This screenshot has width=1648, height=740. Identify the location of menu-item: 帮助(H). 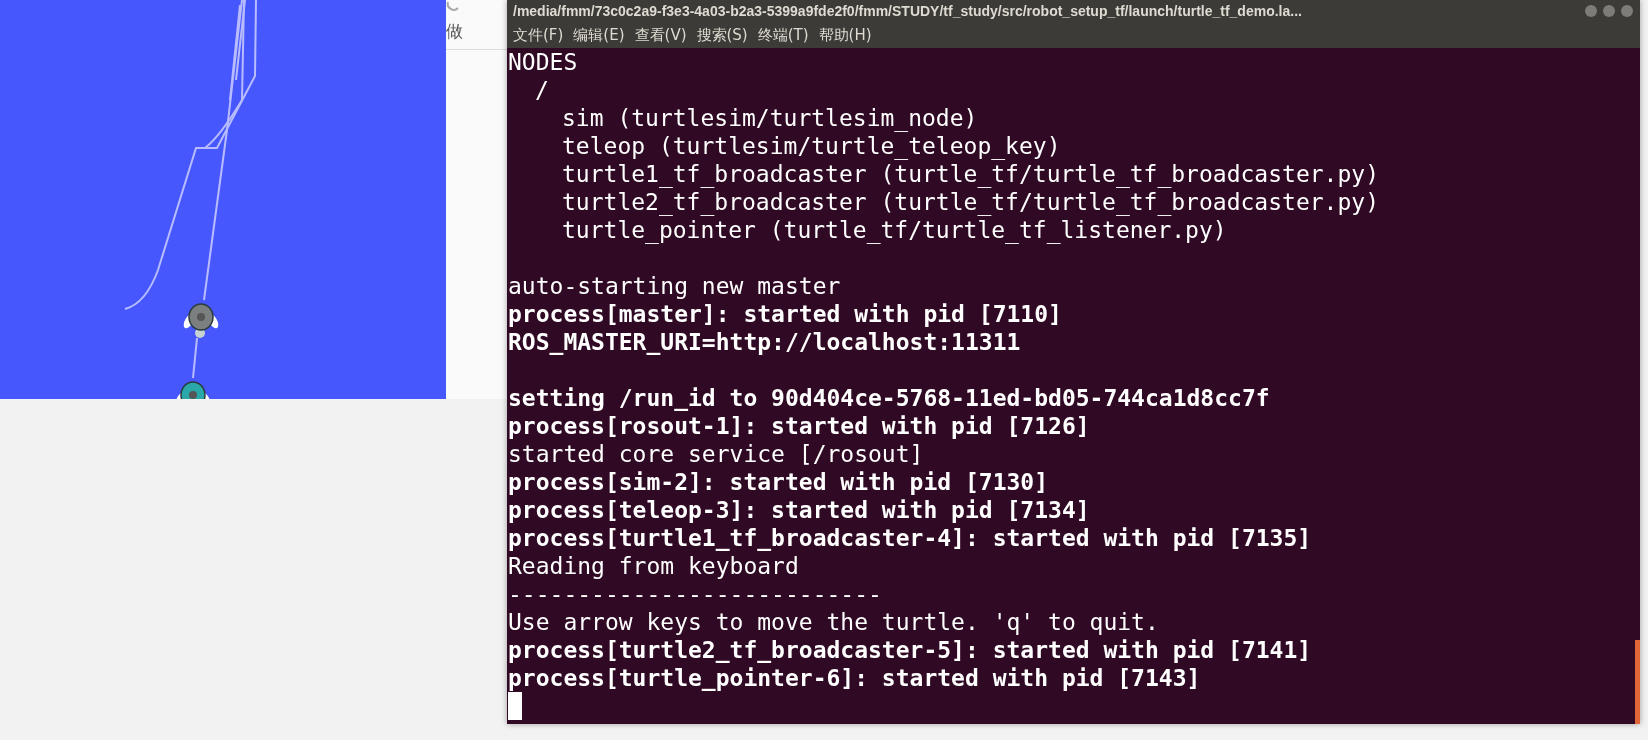
(845, 35).